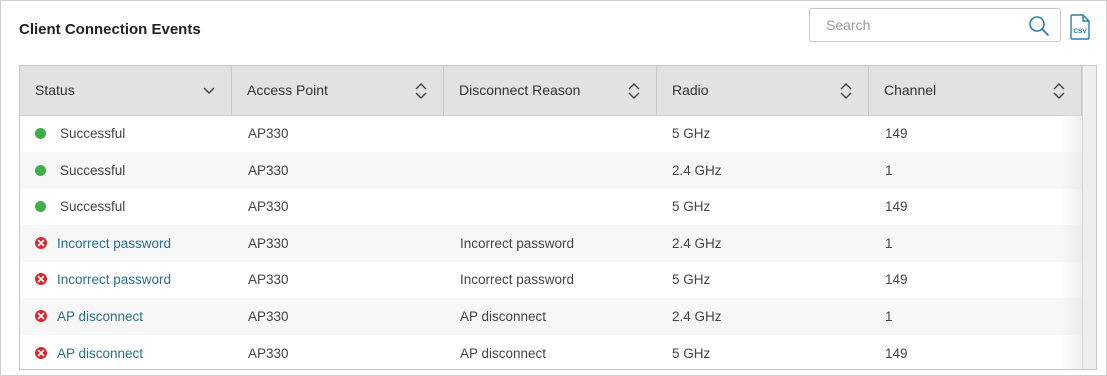  What do you see at coordinates (1089, 217) in the screenshot?
I see `vertical-scrollbar` at bounding box center [1089, 217].